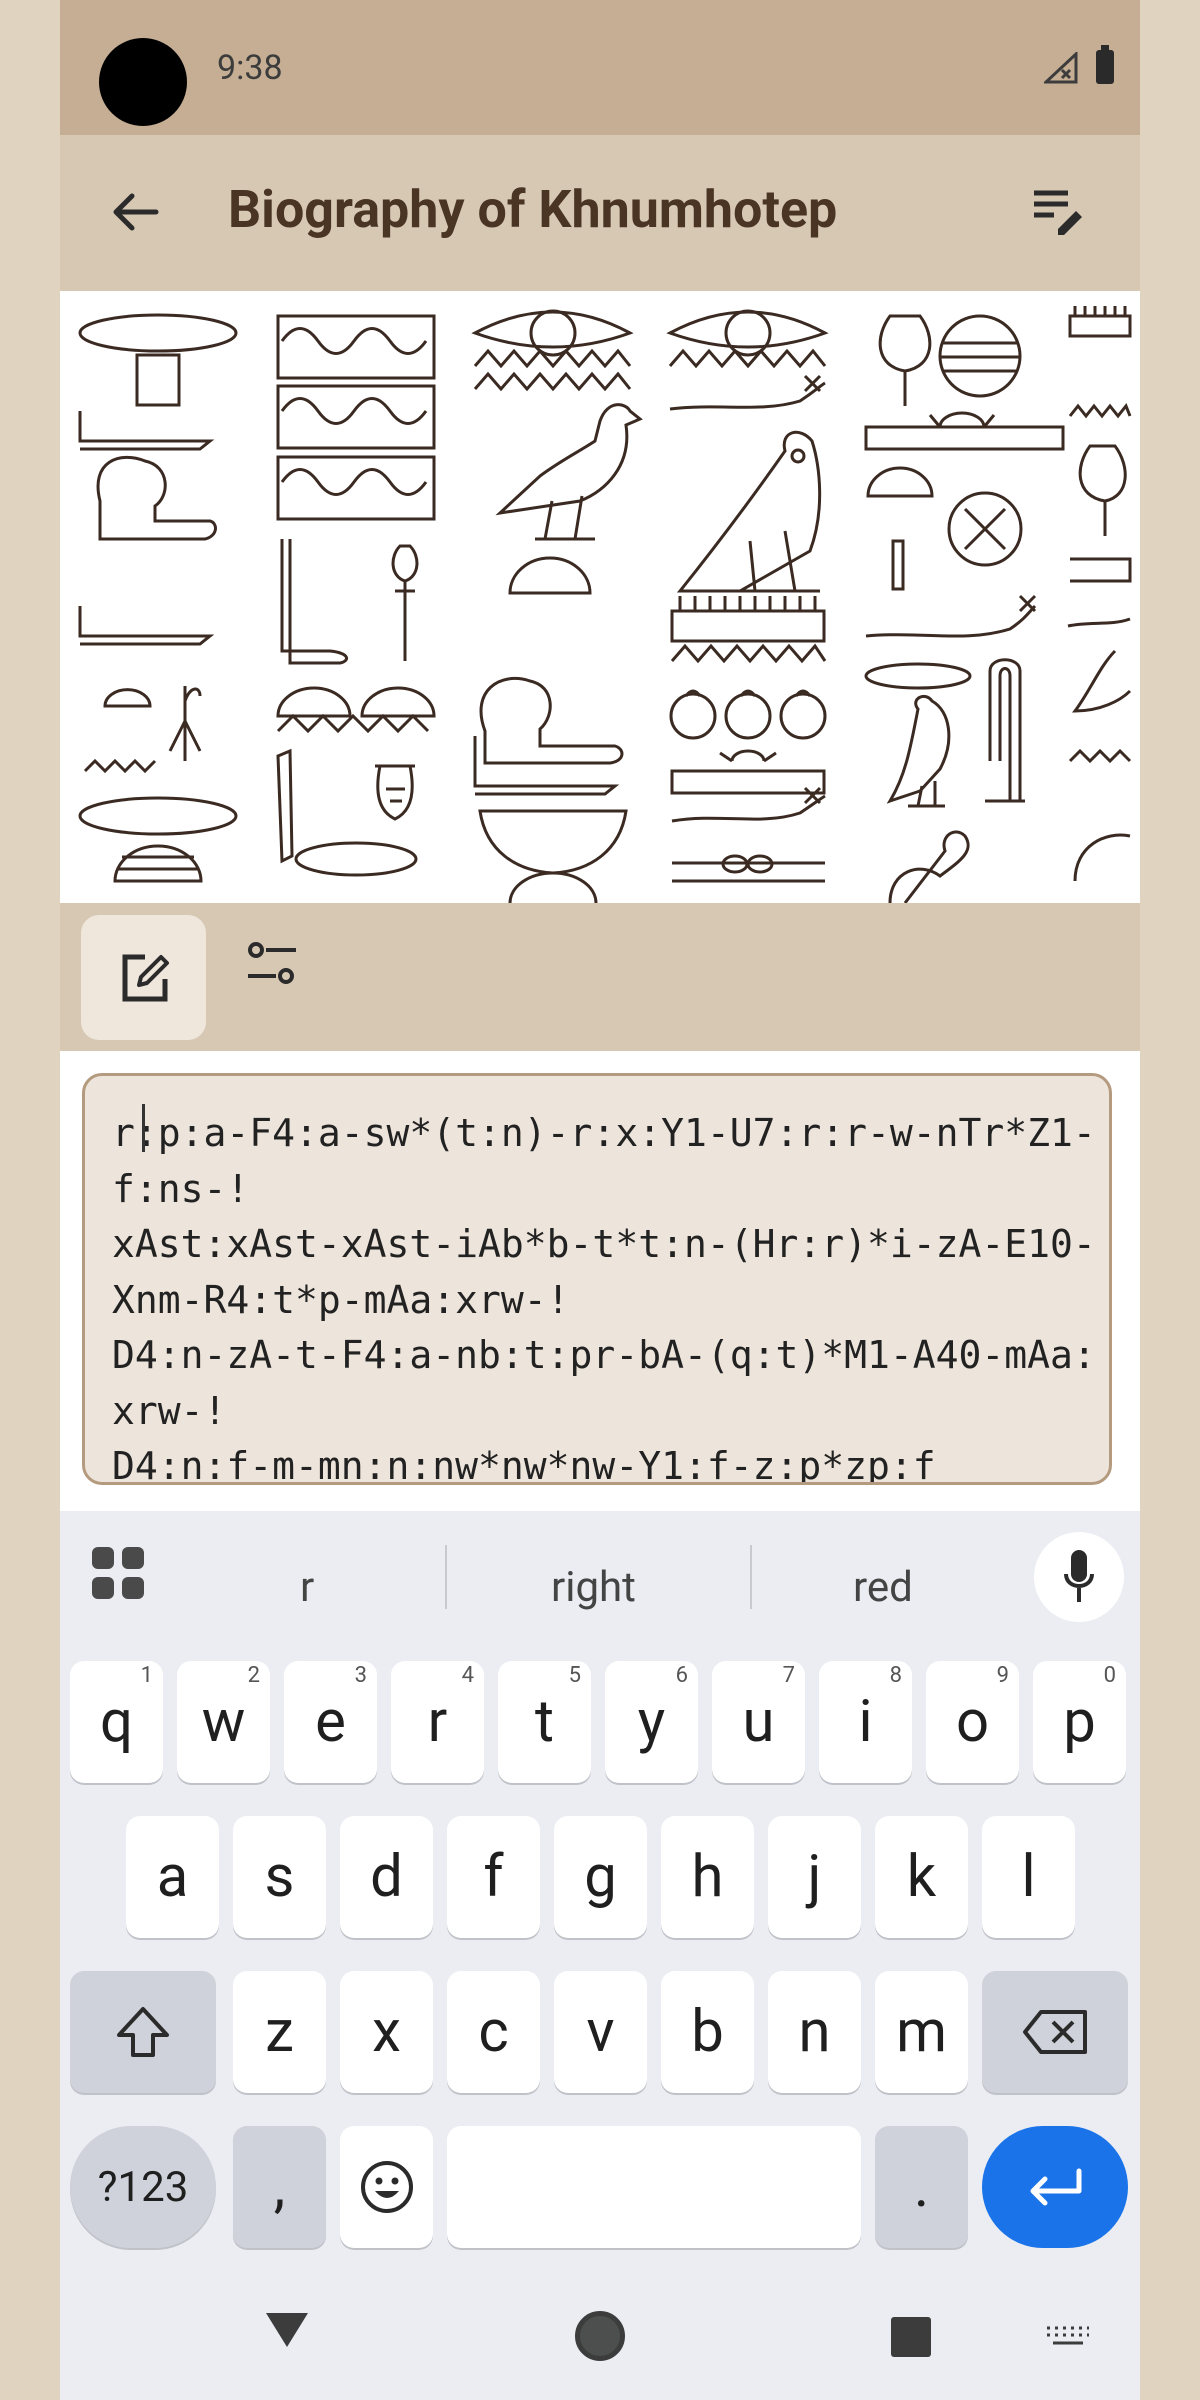 This screenshot has width=1200, height=2400. What do you see at coordinates (921, 2032) in the screenshot?
I see `key-m: m` at bounding box center [921, 2032].